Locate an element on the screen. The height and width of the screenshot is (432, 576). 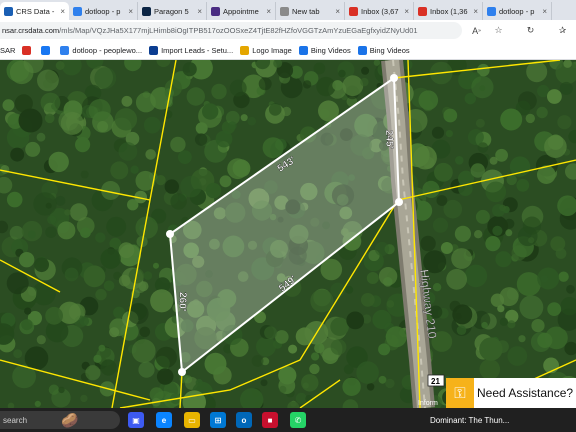
whatsapp-icon: ✆ is located at coordinates (298, 420).